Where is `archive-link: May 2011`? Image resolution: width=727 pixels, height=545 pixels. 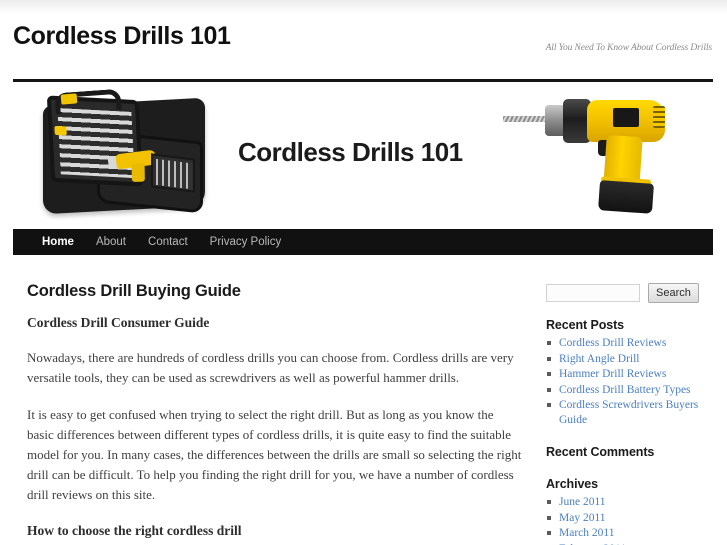
archive-link: May 2011 is located at coordinates (582, 518).